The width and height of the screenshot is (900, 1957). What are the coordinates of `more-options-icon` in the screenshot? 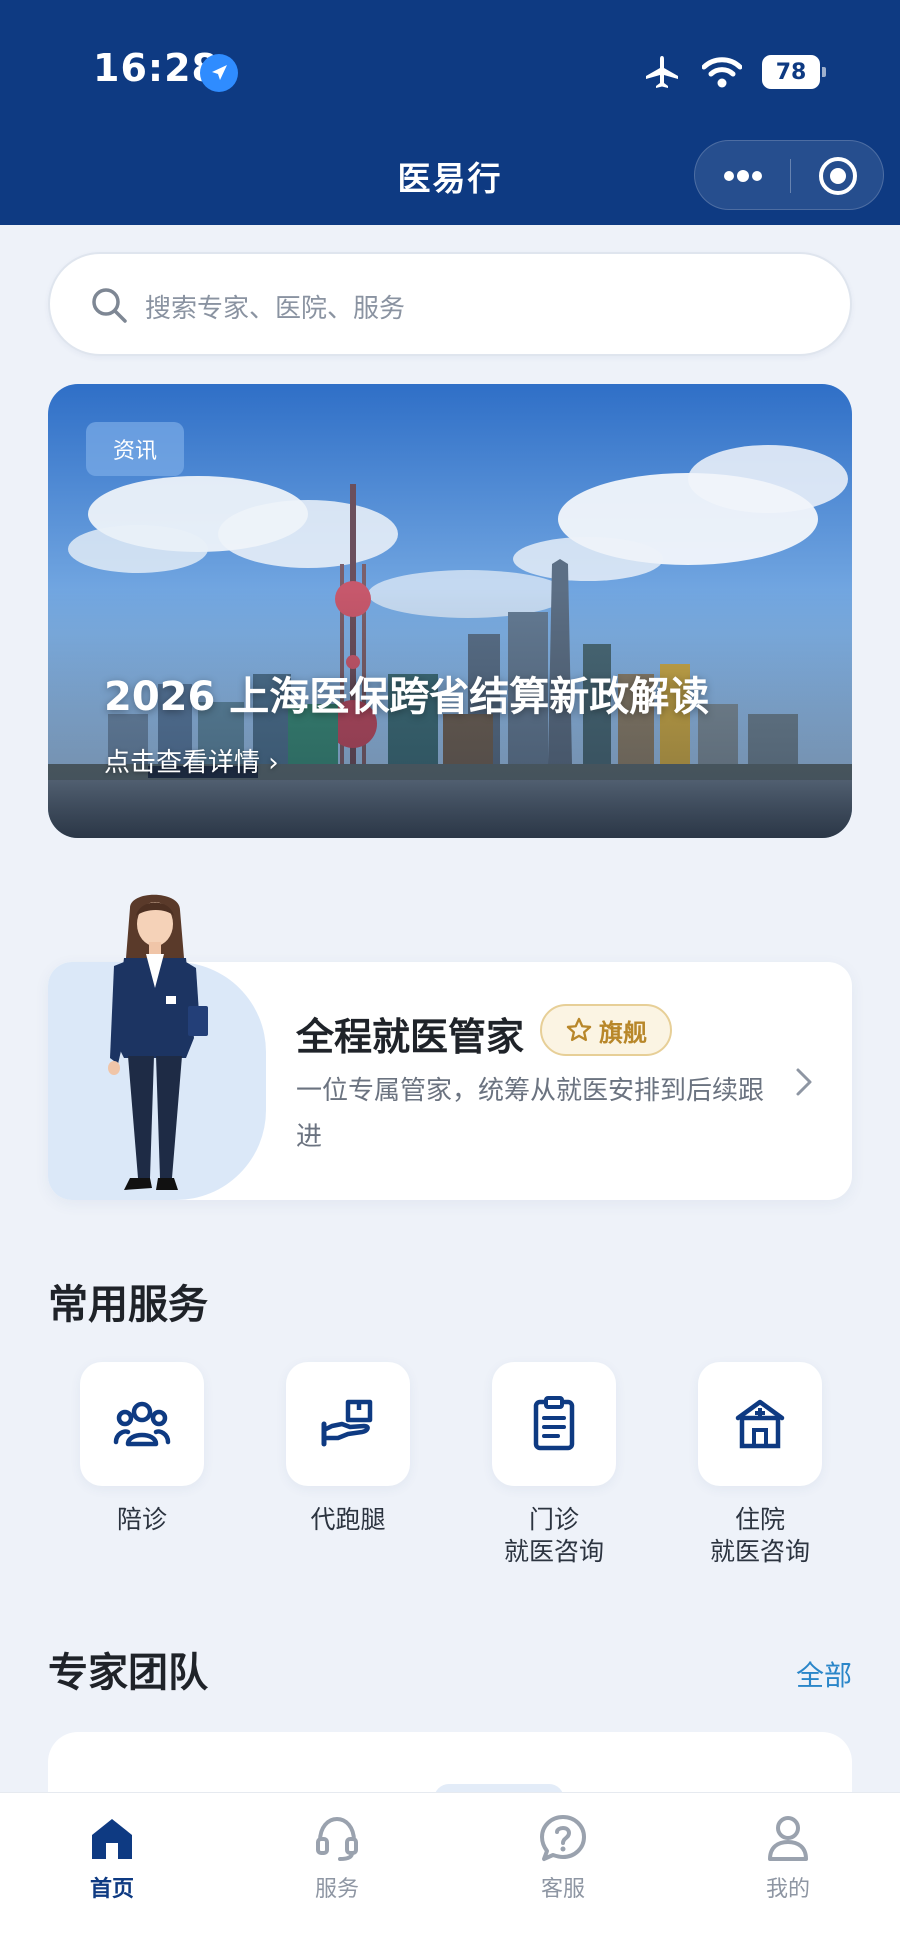 It's located at (743, 176).